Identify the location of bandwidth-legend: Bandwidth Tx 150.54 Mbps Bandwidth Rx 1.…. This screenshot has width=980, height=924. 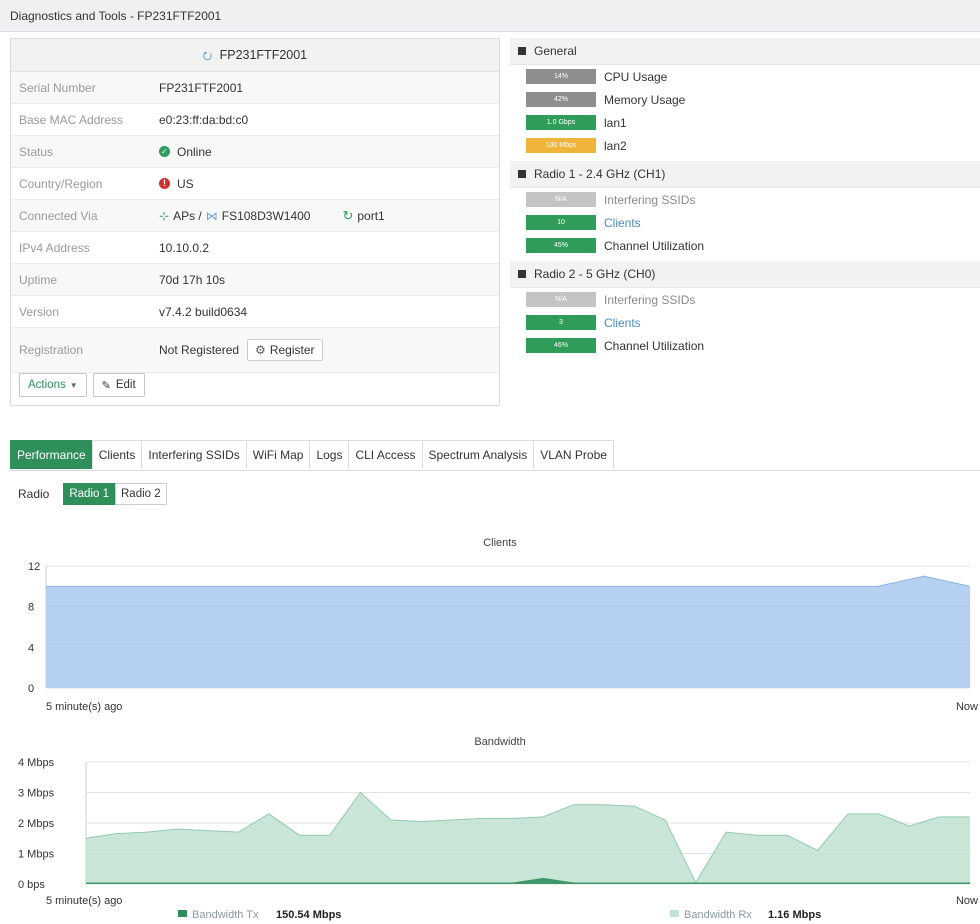
(499, 915).